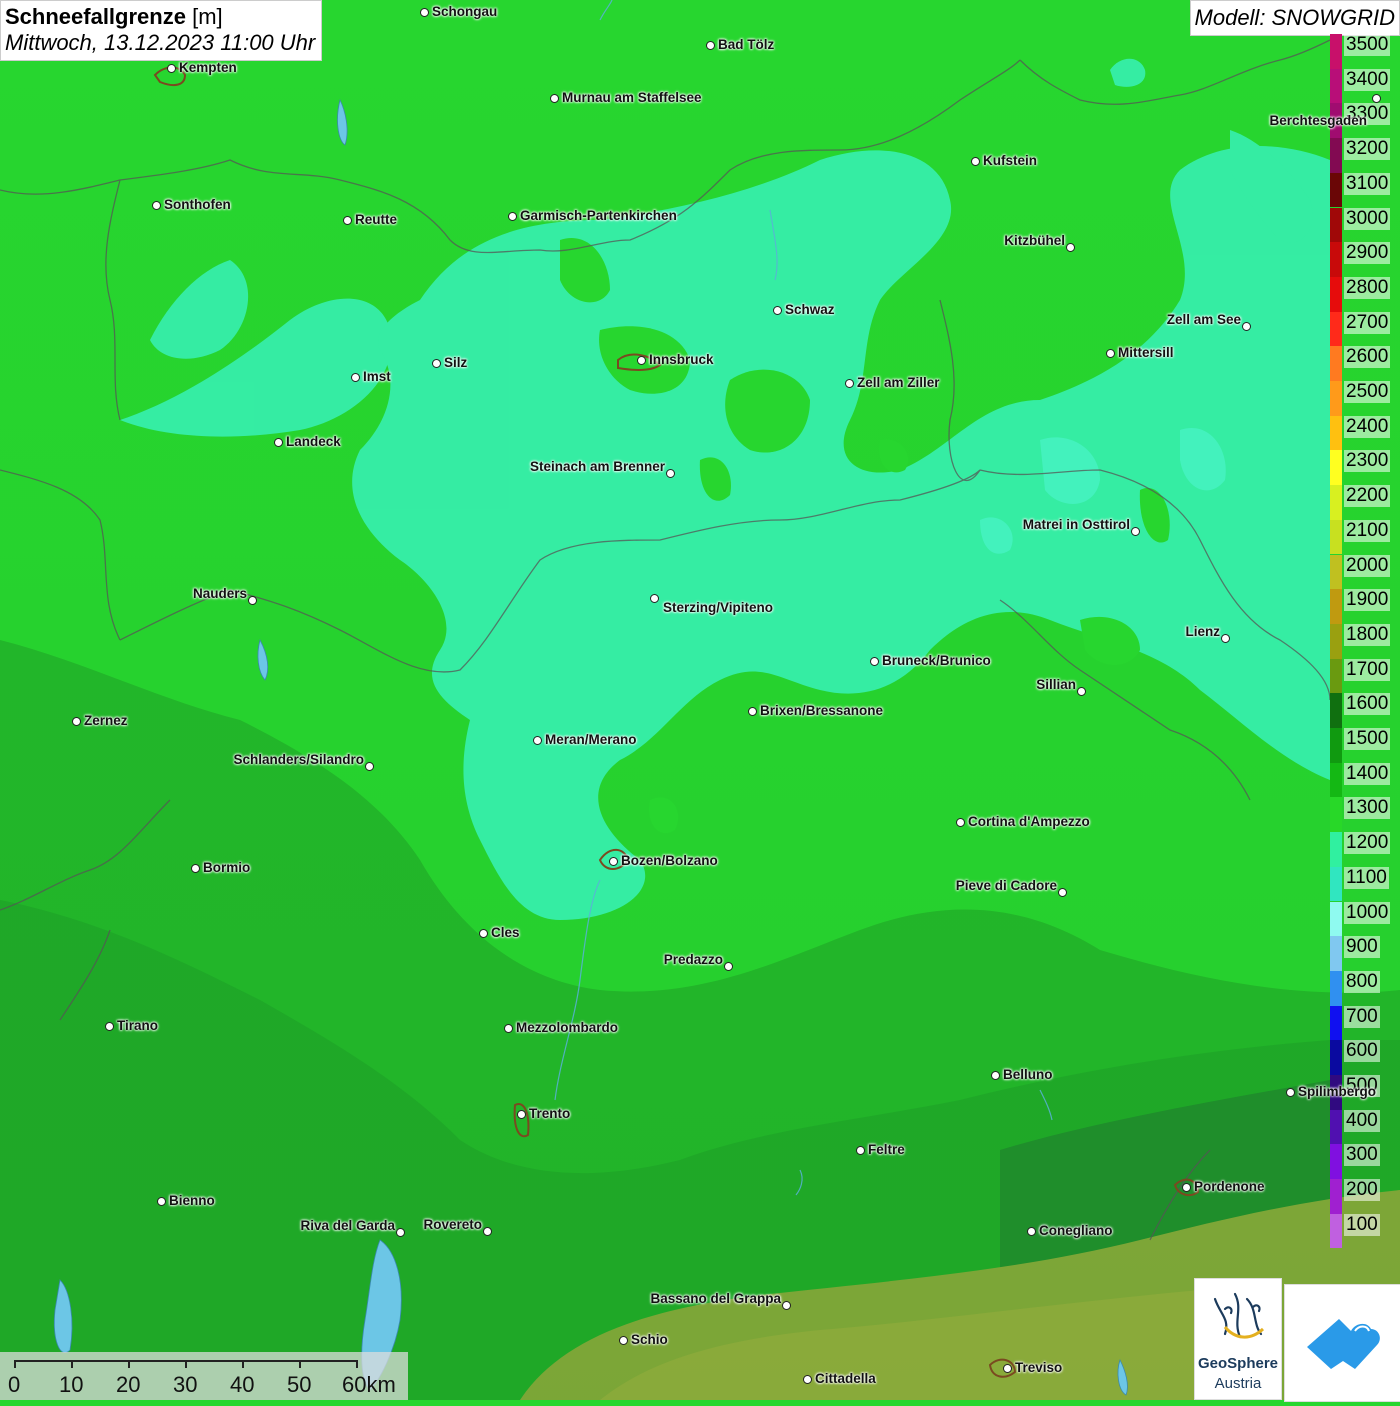 The height and width of the screenshot is (1406, 1400). Describe the element at coordinates (1367, 45) in the screenshot. I see `legend-label: 3500` at that location.